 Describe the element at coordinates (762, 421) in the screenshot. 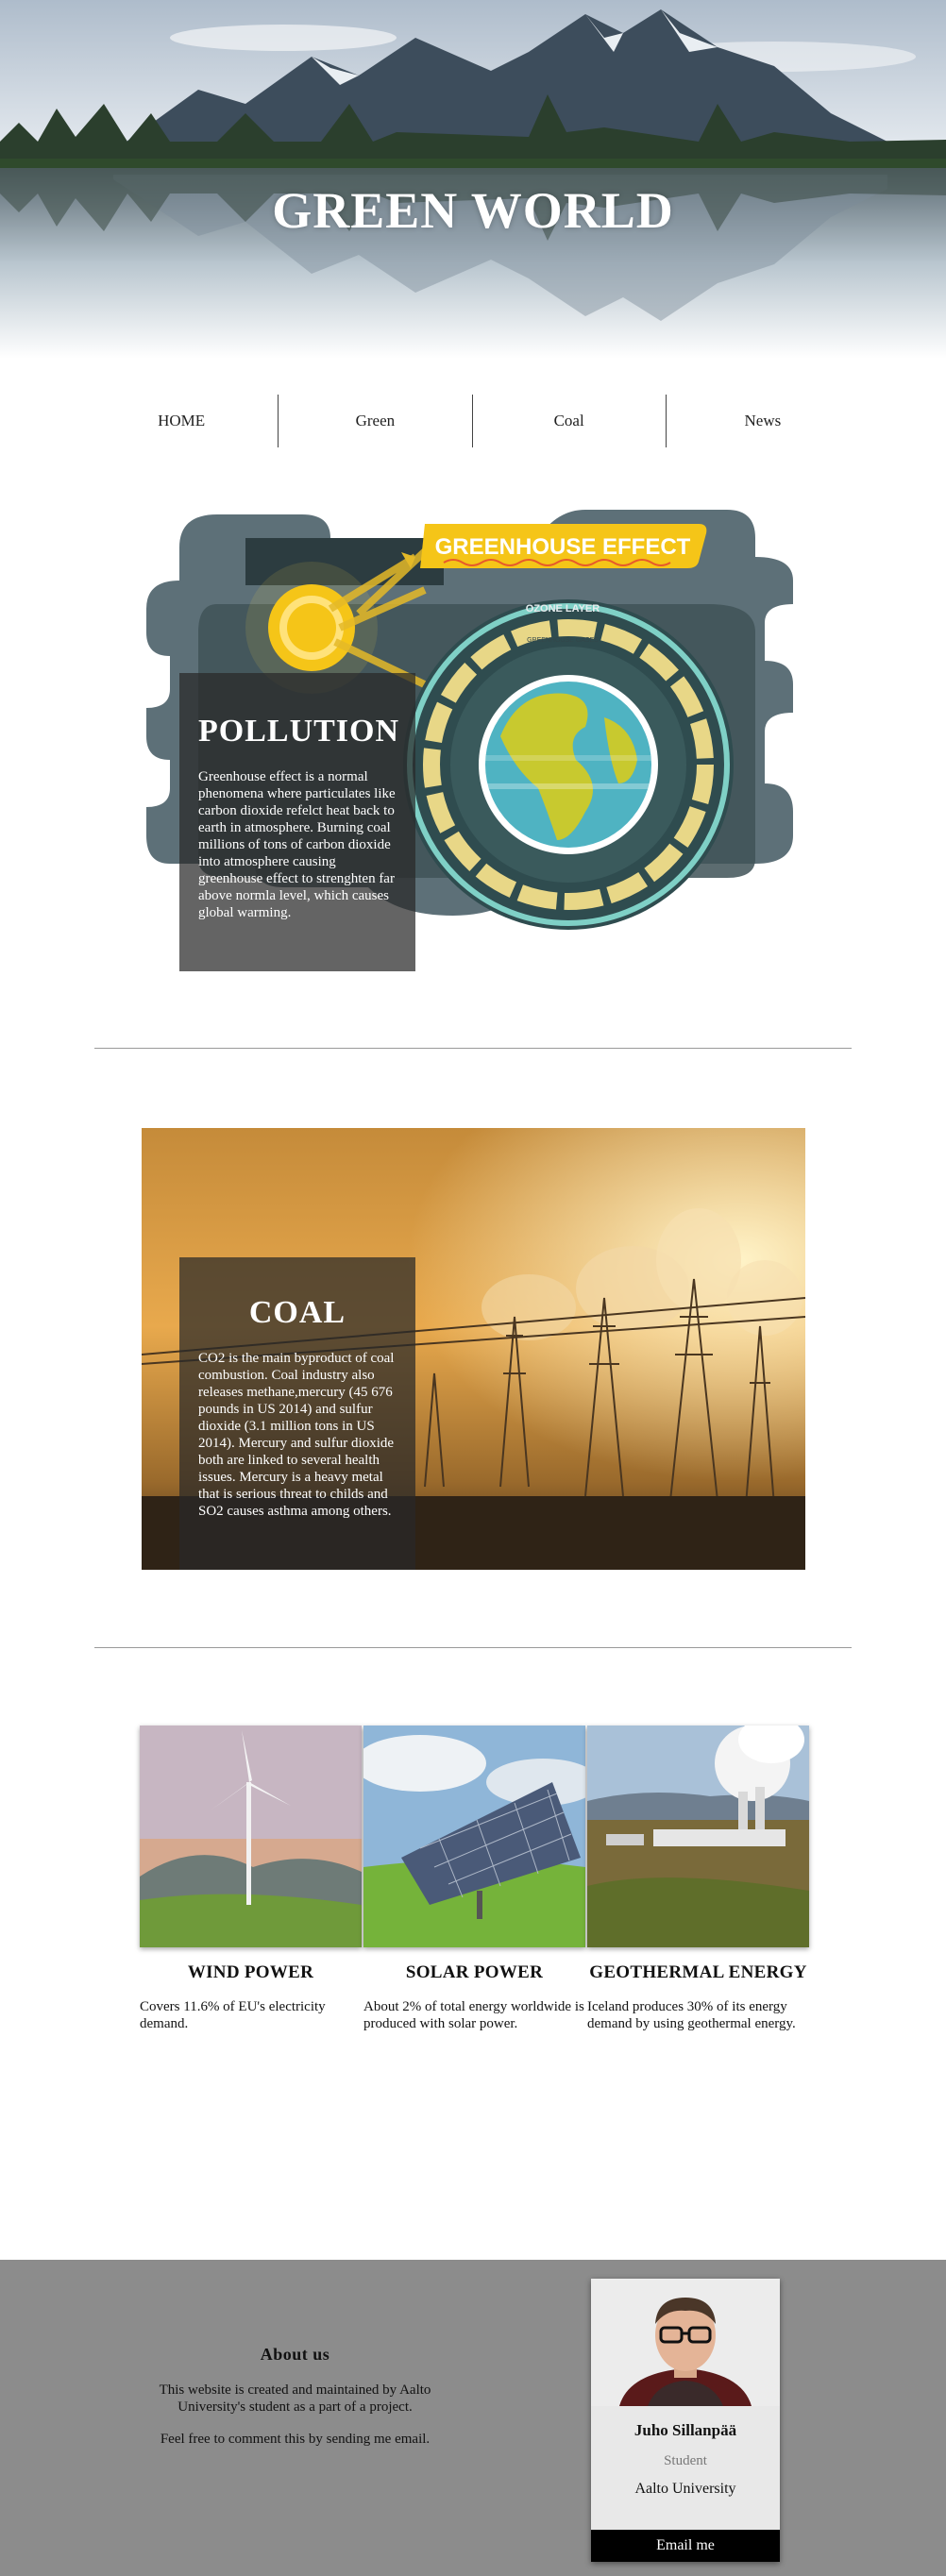

I see `nav-news: News` at that location.